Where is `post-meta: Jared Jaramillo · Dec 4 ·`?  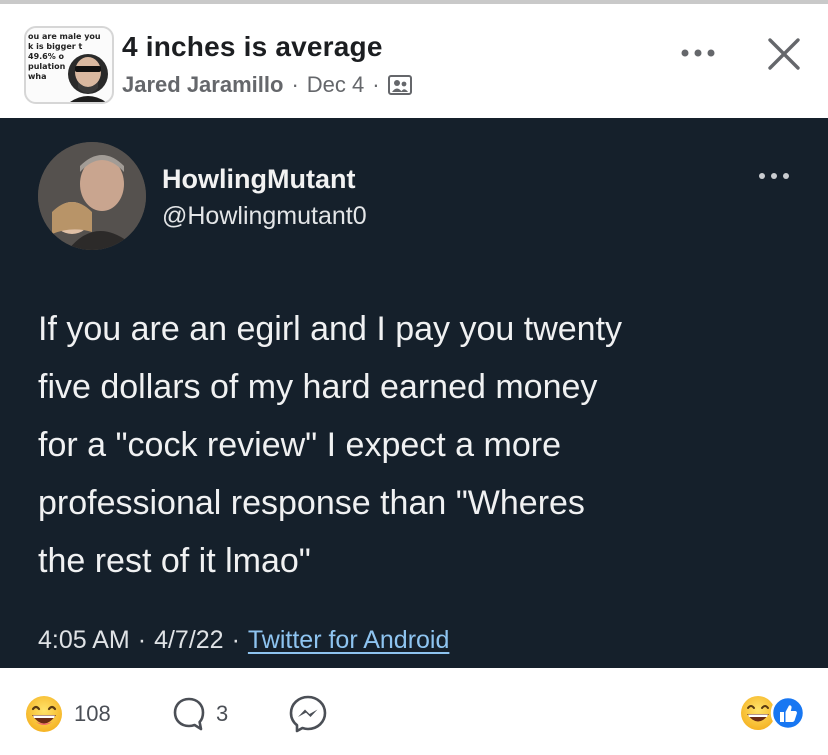
post-meta: Jared Jaramillo · Dec 4 · is located at coordinates (267, 85).